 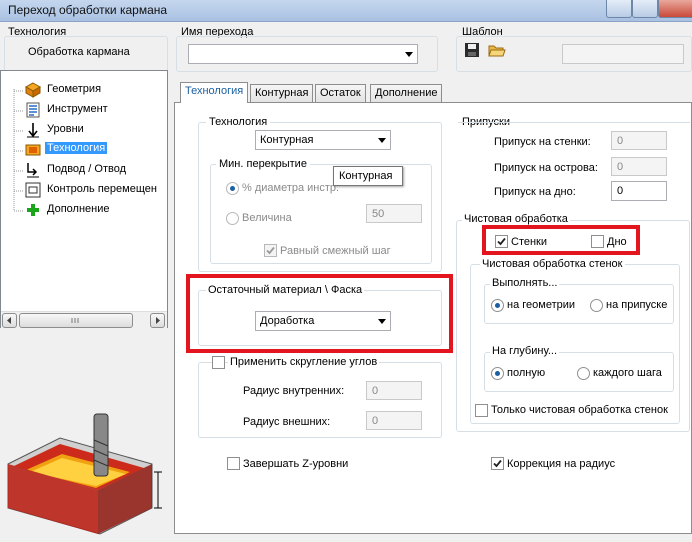 What do you see at coordinates (88, 10) in the screenshot?
I see `window-title: Переход обработки кармана` at bounding box center [88, 10].